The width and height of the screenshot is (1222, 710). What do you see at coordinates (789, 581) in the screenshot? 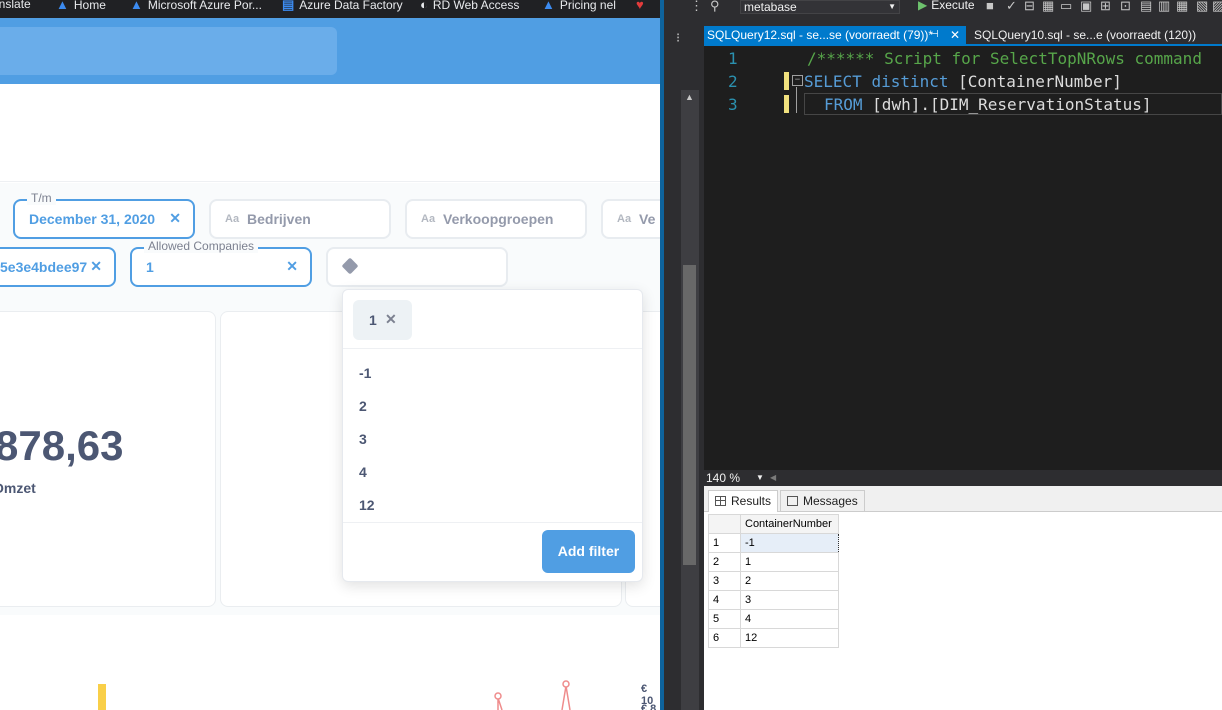
I see `grid-cell: 2` at bounding box center [789, 581].